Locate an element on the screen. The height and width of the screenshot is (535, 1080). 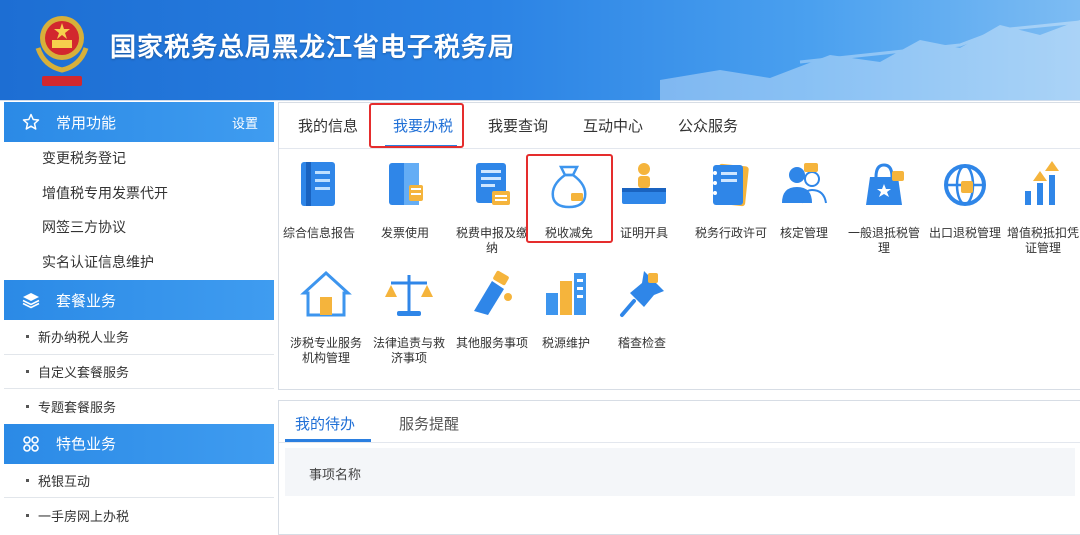
active-tab-indicator is located at coordinates (328, 440).